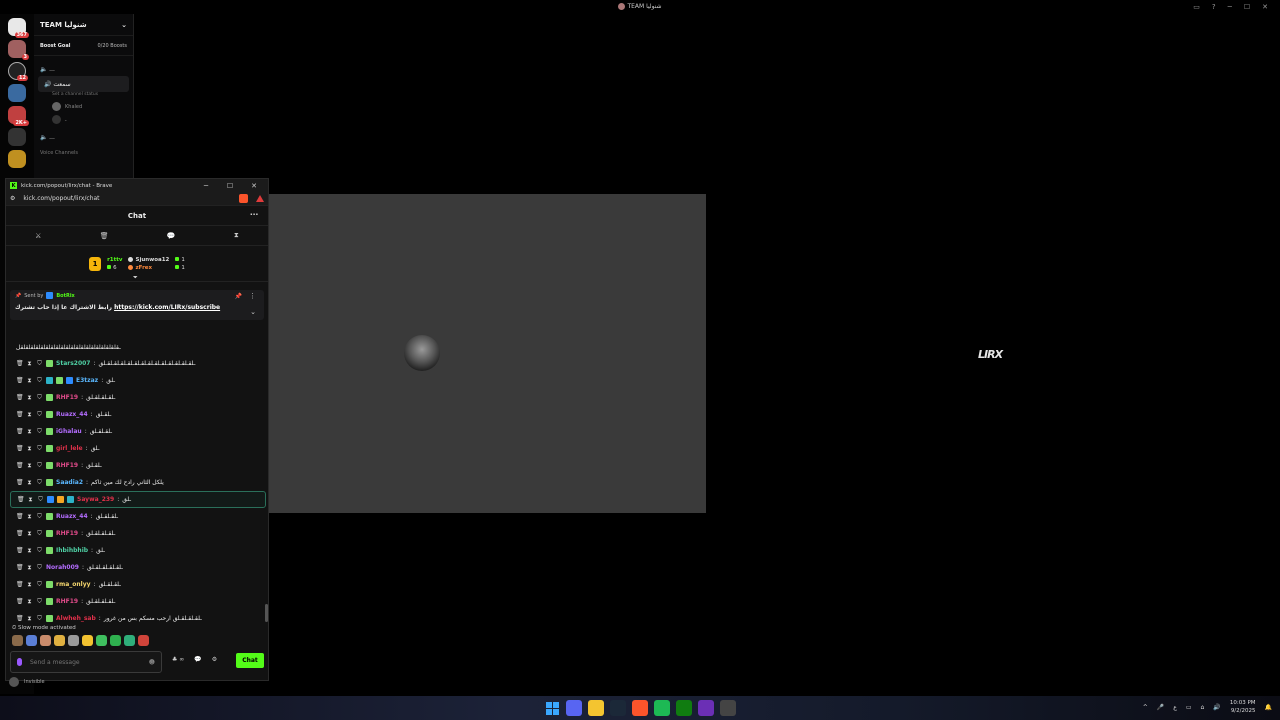  I want to click on sword-icon: ⚔, so click(38, 236).